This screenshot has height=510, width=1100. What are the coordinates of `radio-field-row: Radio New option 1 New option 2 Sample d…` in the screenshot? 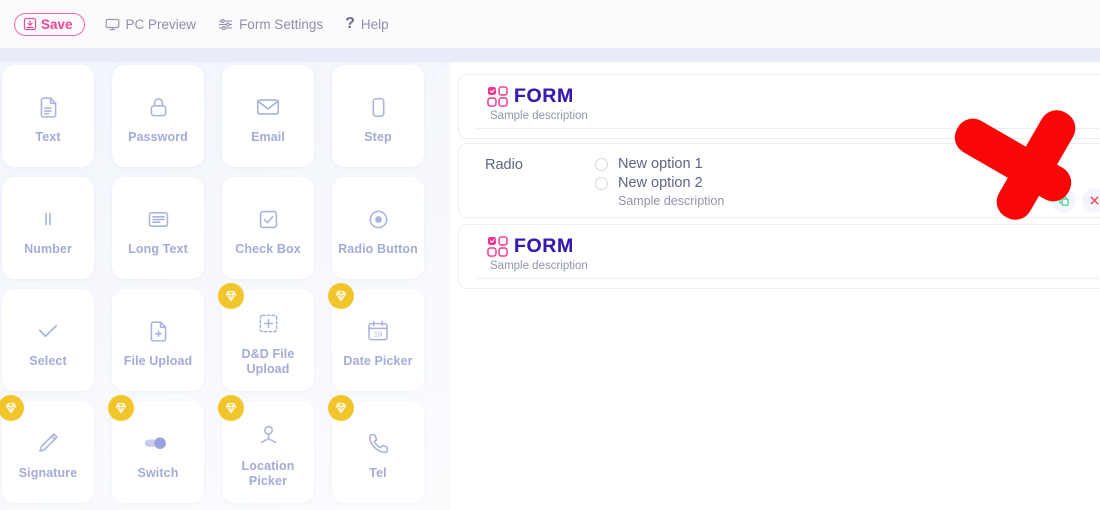 It's located at (779, 176).